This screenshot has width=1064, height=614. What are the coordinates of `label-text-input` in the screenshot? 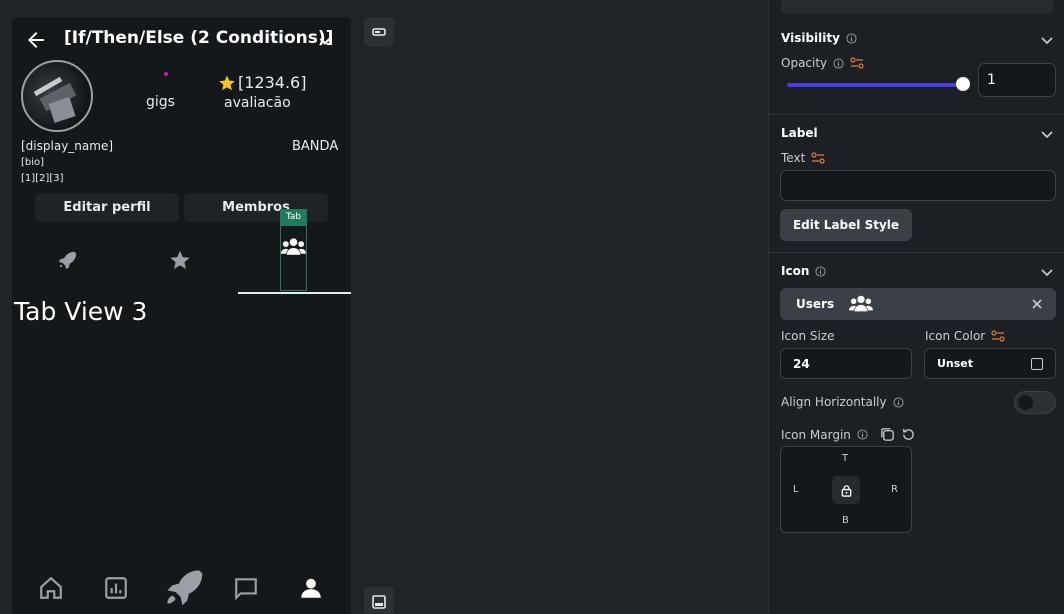 It's located at (918, 185).